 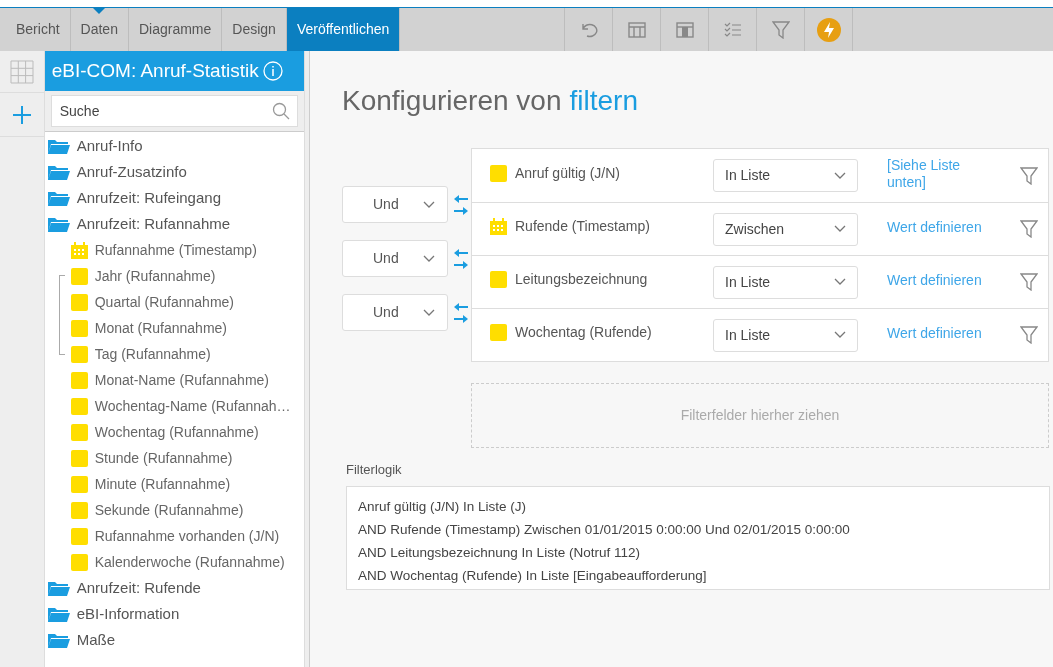 What do you see at coordinates (174, 111) in the screenshot?
I see `search-field: Suche` at bounding box center [174, 111].